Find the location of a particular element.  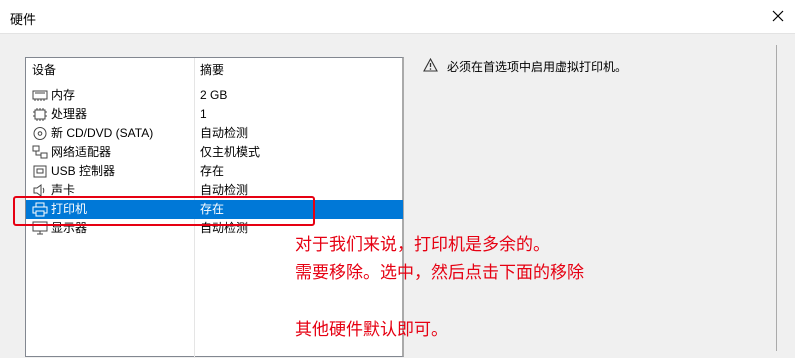

device-name: 处理器 is located at coordinates (69, 114).